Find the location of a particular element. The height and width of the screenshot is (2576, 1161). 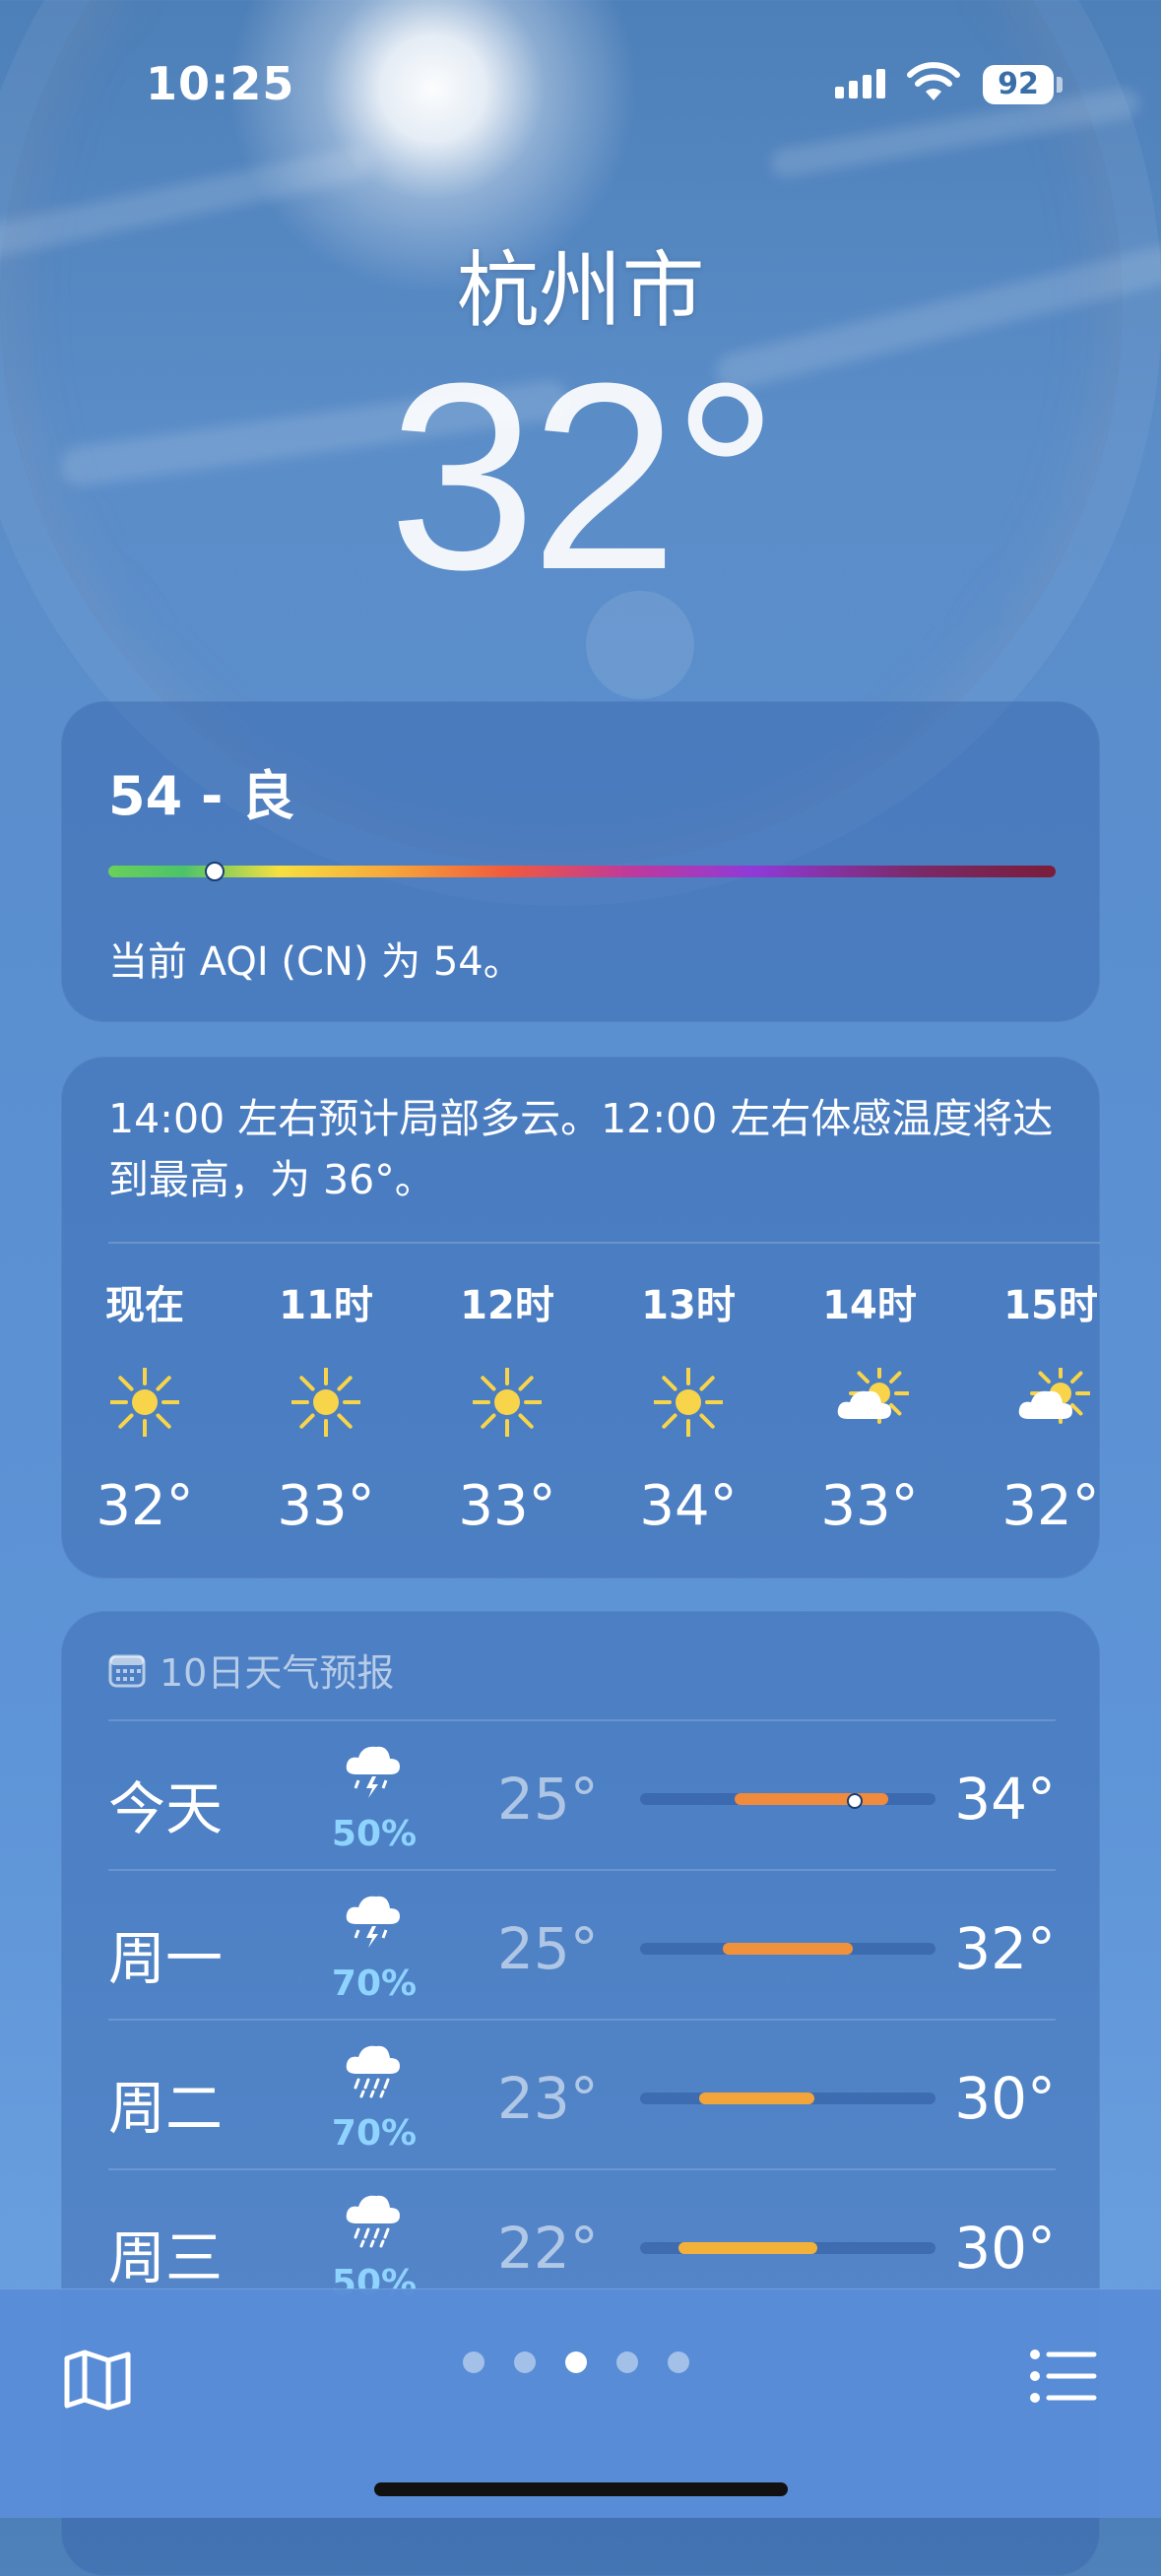

hour-item: 现在 32° is located at coordinates (145, 1405).